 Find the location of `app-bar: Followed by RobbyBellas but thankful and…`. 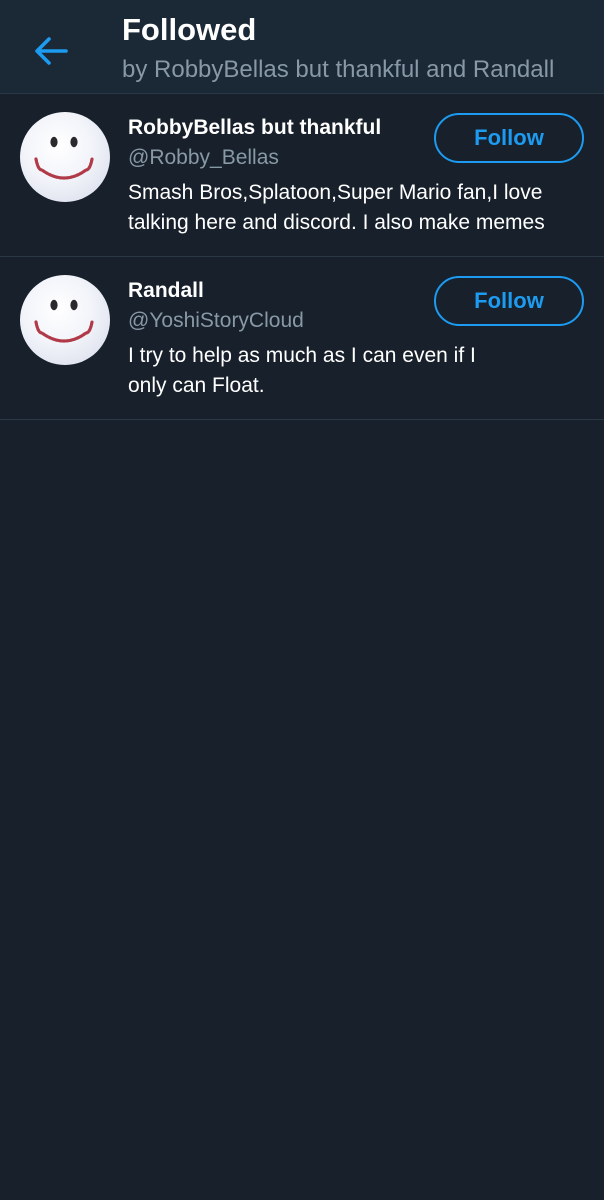

app-bar: Followed by RobbyBellas but thankful and… is located at coordinates (302, 47).